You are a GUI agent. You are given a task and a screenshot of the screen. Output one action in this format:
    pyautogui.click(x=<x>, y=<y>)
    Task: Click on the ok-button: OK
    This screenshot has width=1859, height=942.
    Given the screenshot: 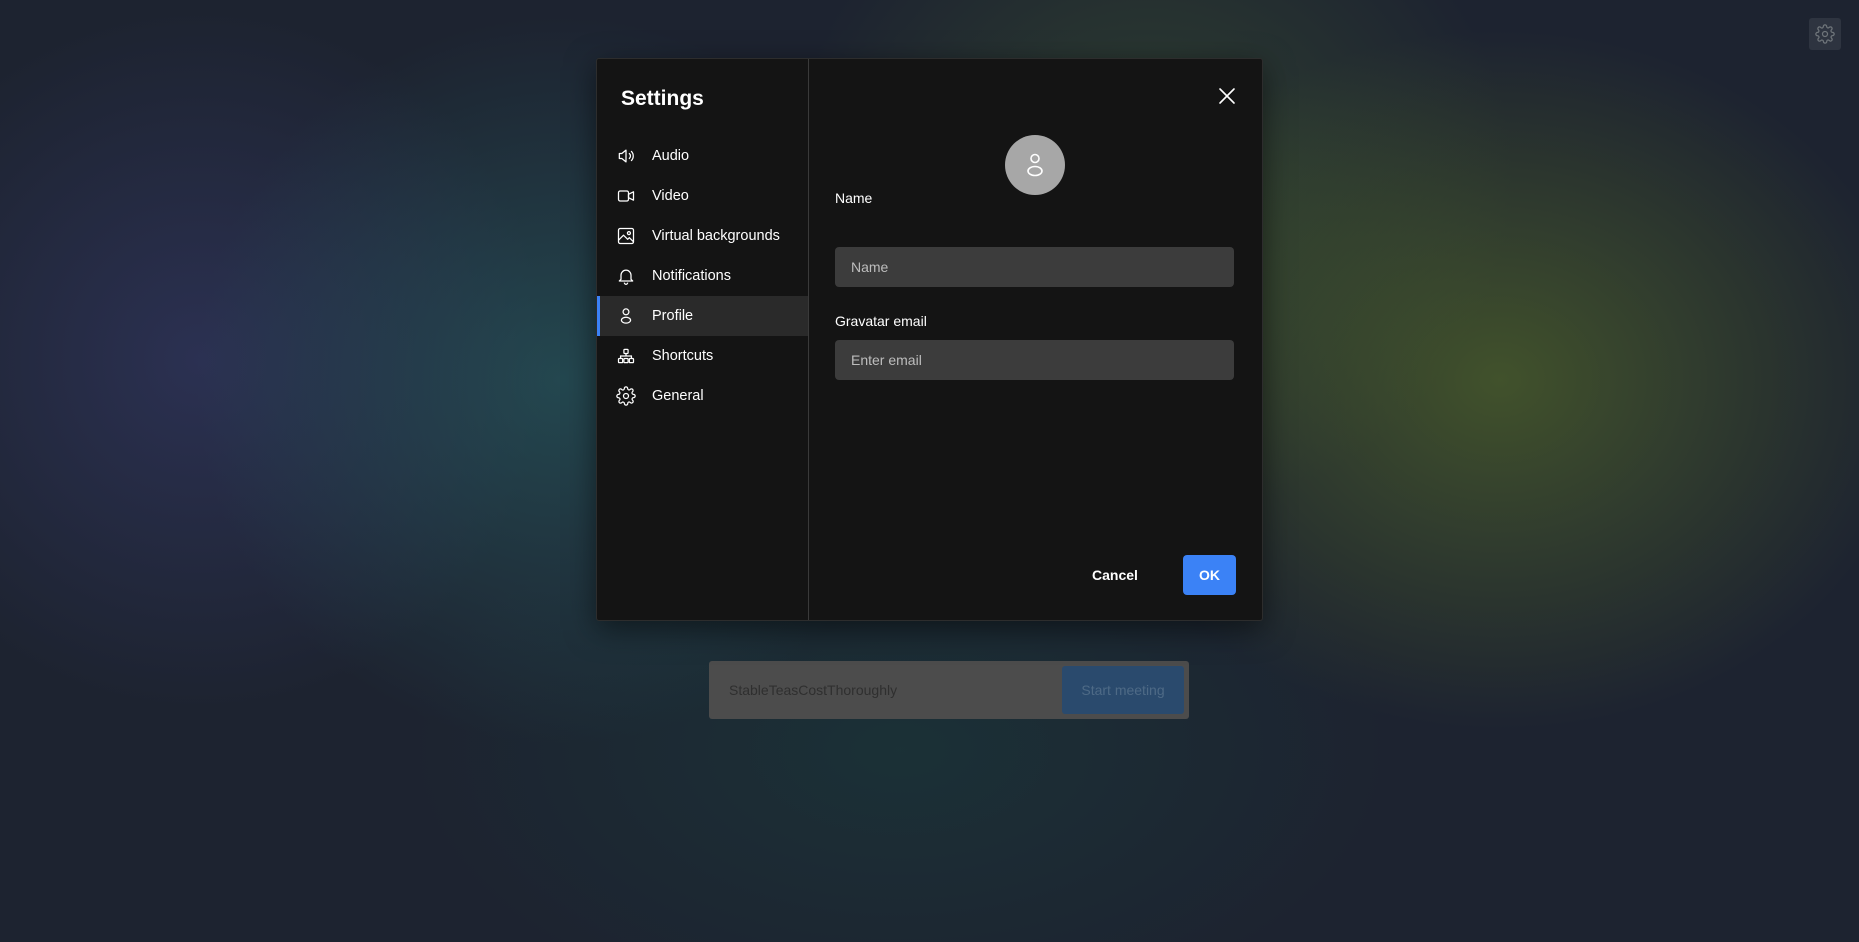 What is the action you would take?
    pyautogui.click(x=1209, y=575)
    